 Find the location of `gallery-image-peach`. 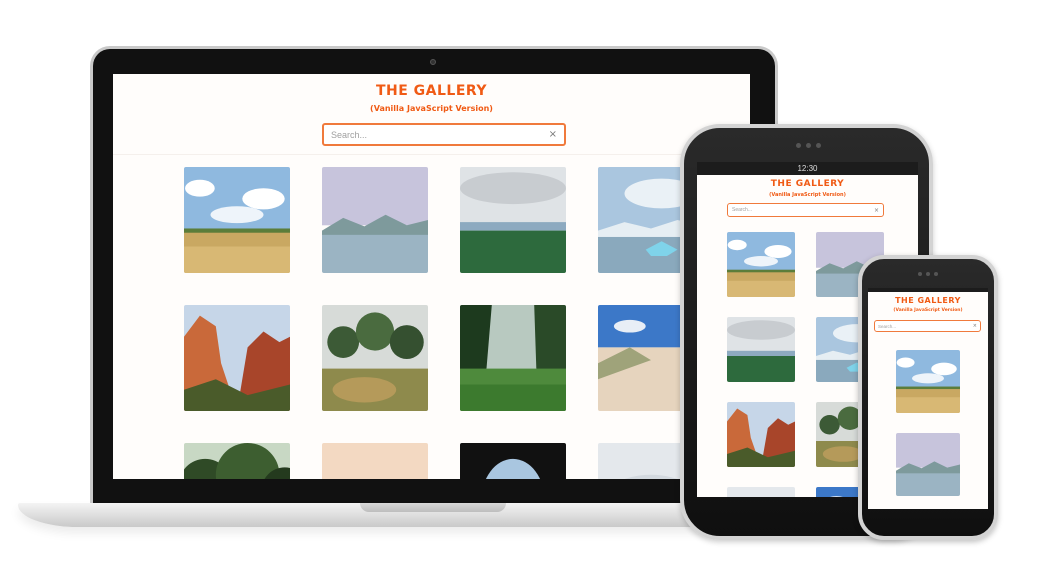

gallery-image-peach is located at coordinates (375, 461).